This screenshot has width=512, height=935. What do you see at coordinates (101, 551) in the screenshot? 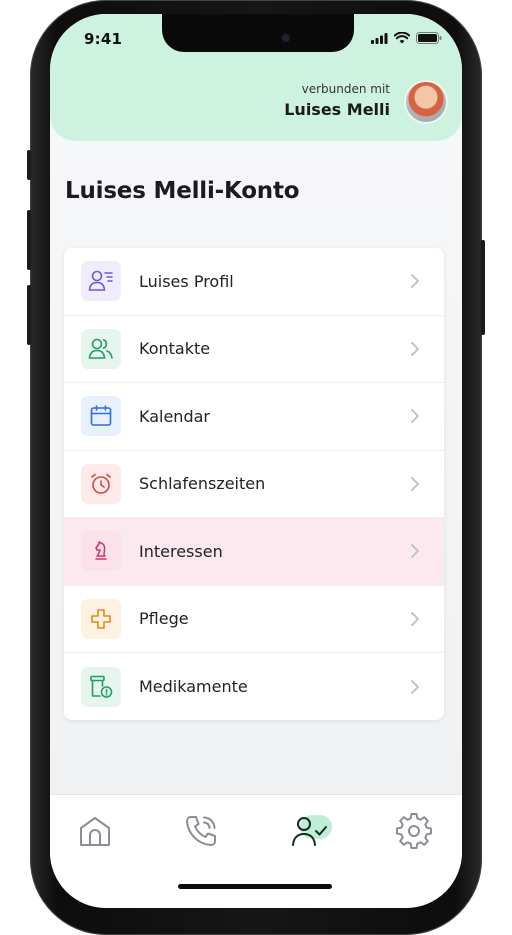
I see `chess-knight-icon` at bounding box center [101, 551].